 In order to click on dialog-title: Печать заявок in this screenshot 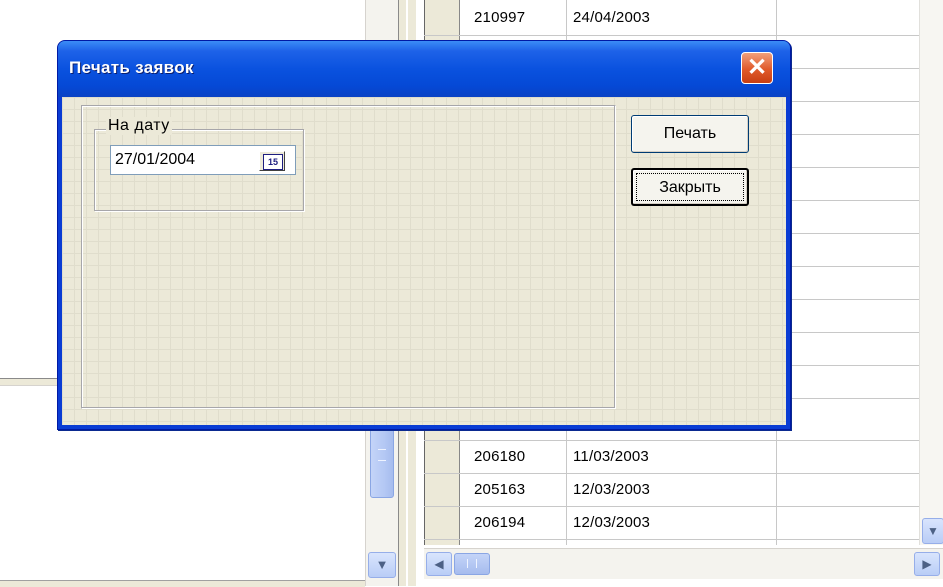, I will do `click(131, 67)`.